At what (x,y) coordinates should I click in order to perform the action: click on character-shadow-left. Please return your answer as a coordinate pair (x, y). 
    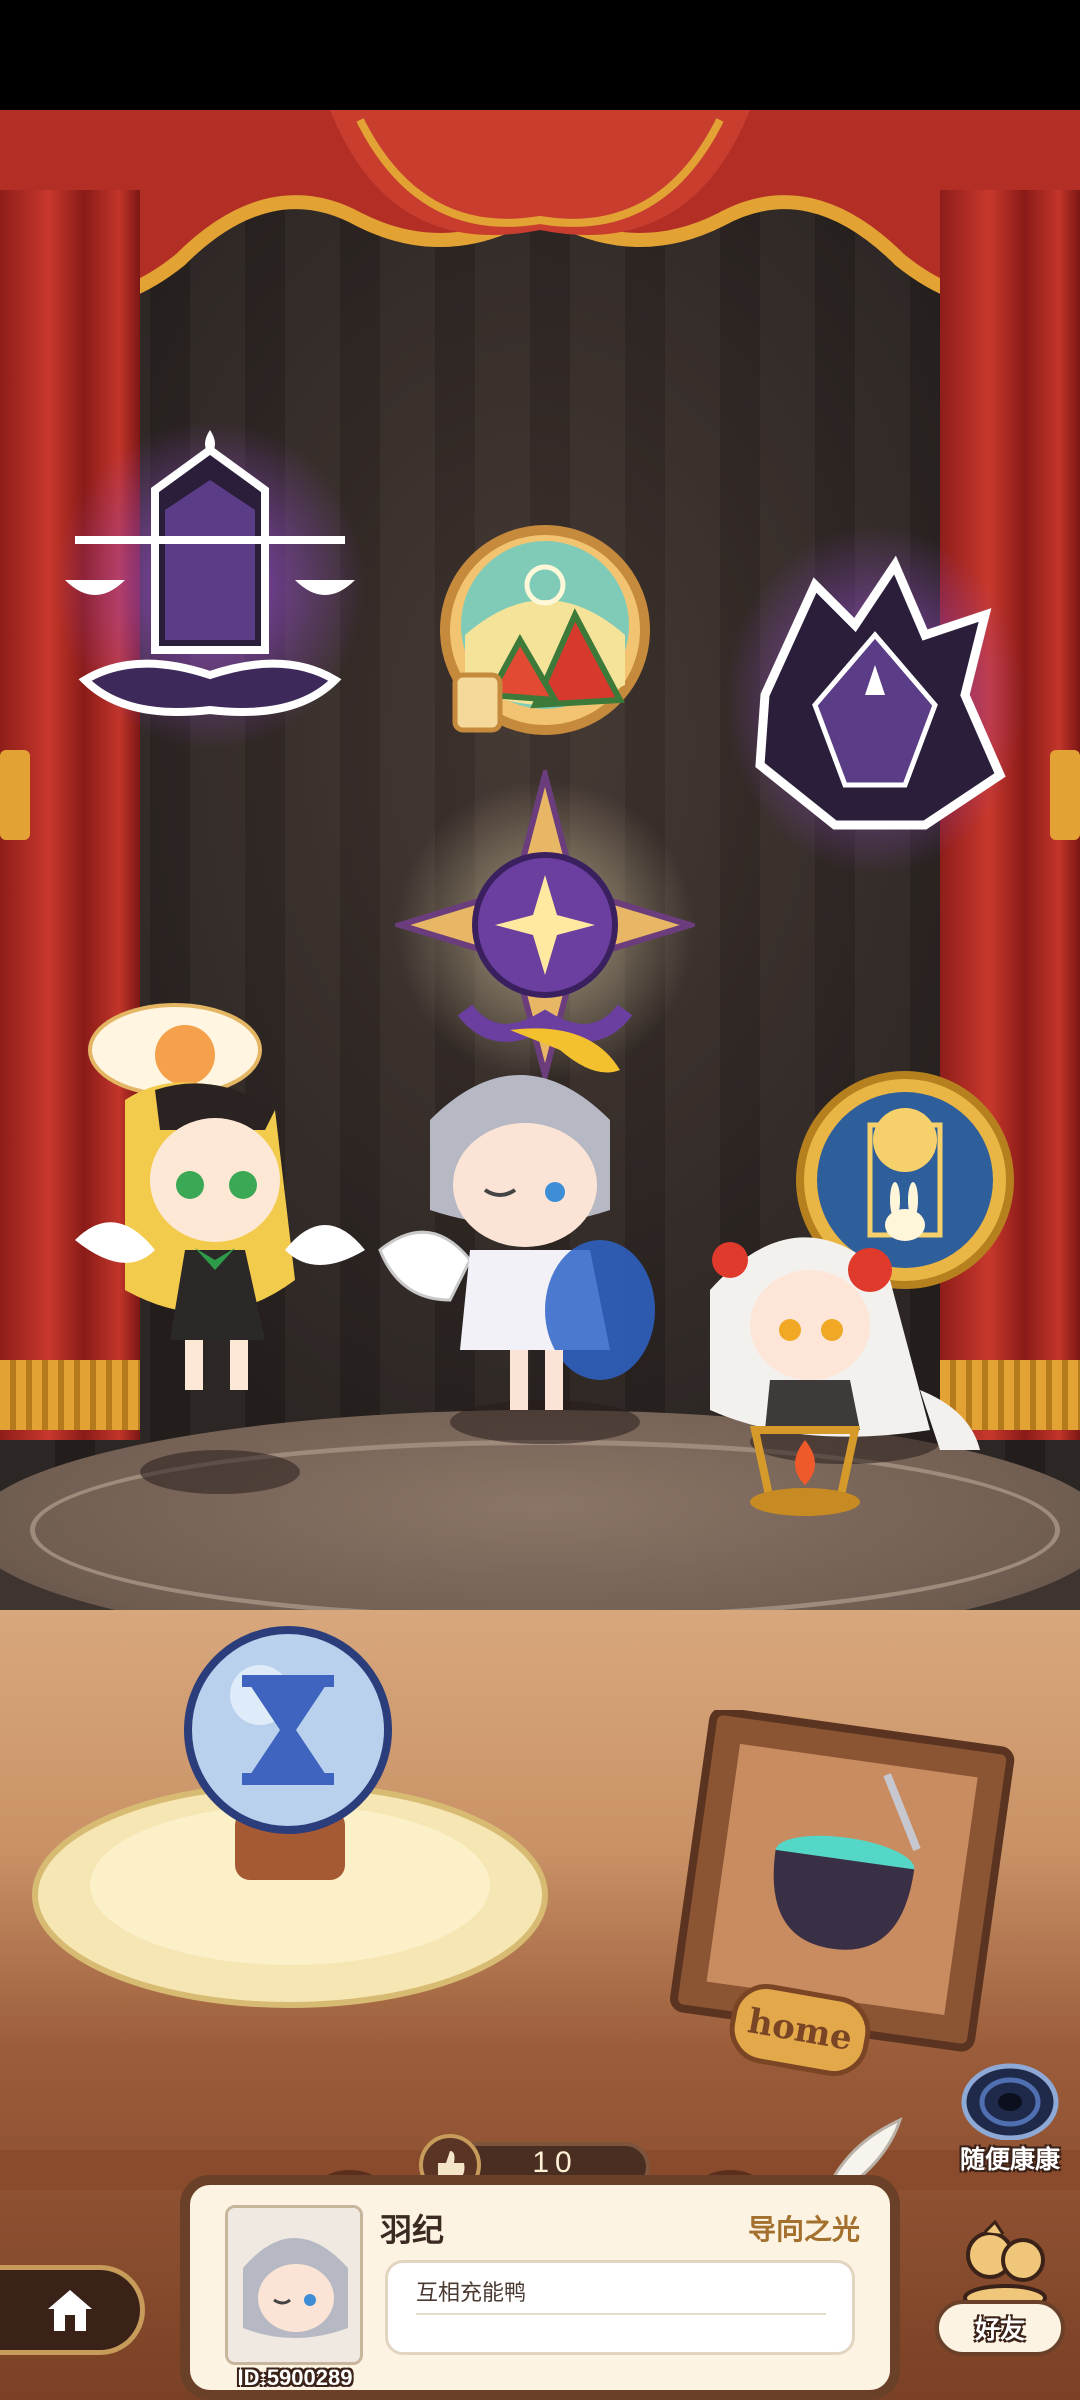
    Looking at the image, I should click on (220, 1472).